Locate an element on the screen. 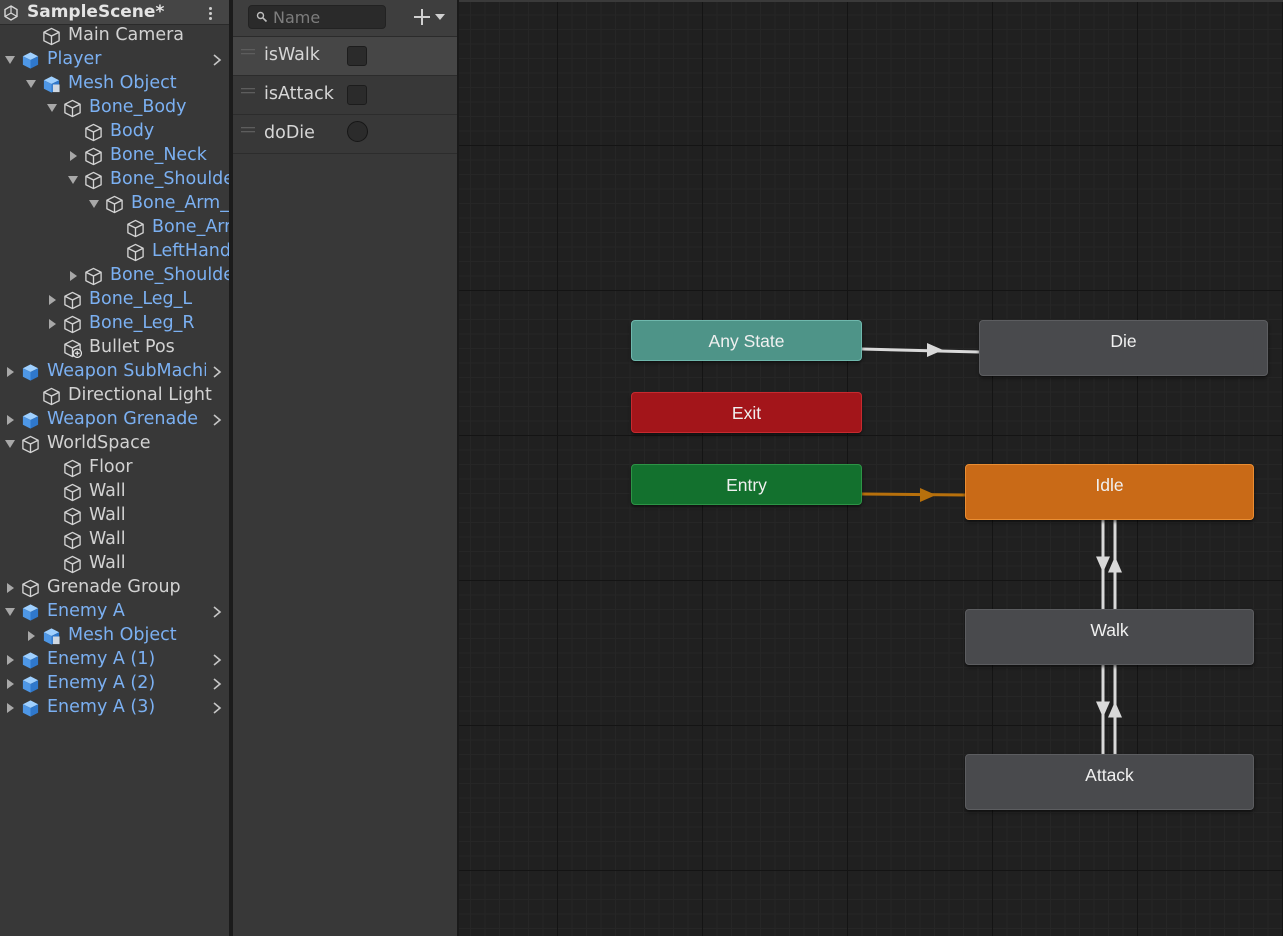  hierarchy-item-label: Bone_Body is located at coordinates (138, 107).